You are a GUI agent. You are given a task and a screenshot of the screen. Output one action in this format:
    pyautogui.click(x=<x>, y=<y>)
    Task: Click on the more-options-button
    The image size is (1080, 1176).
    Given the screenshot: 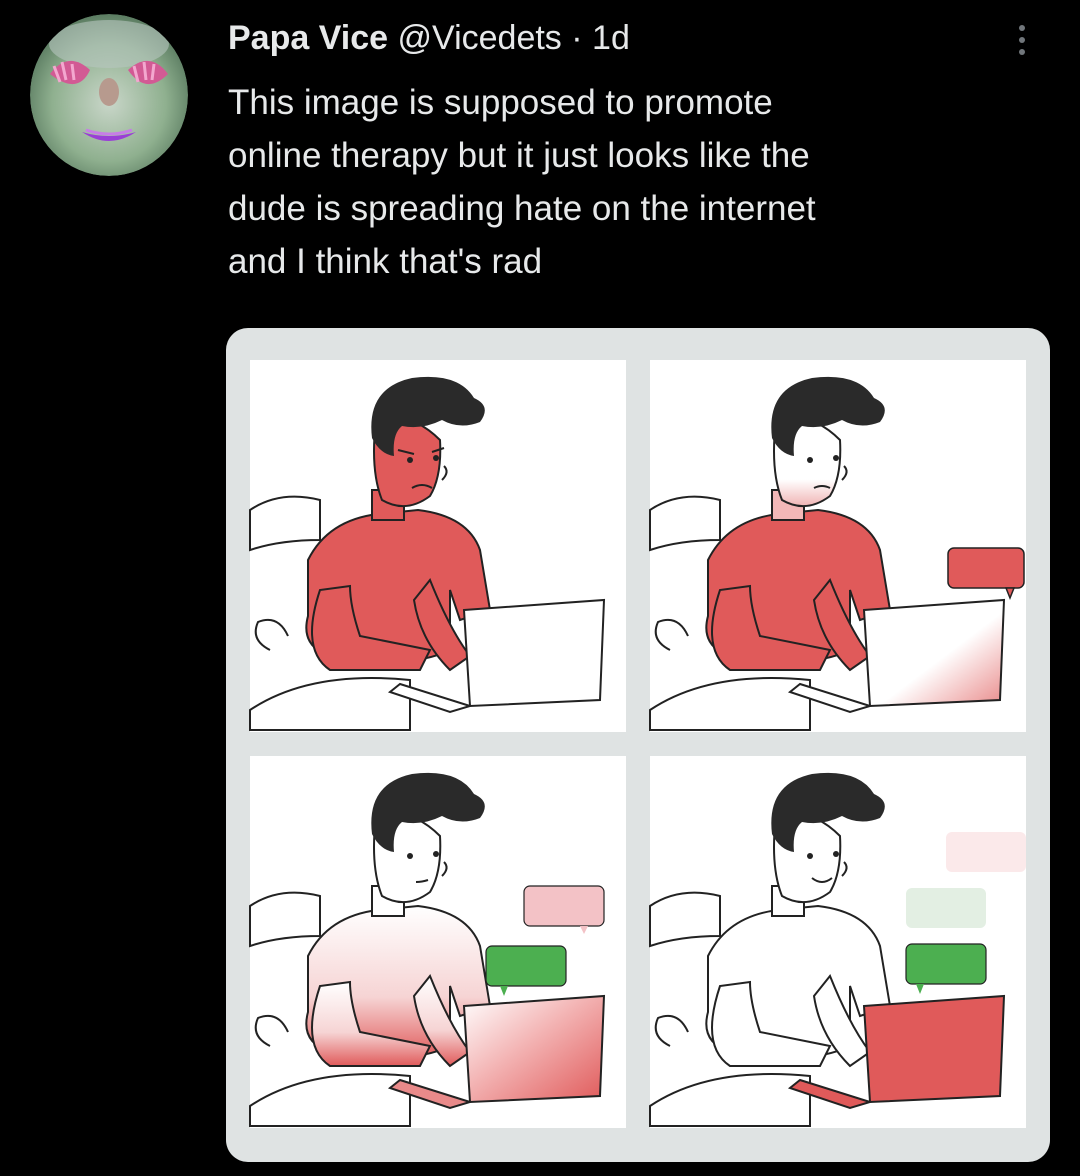 What is the action you would take?
    pyautogui.click(x=1022, y=40)
    